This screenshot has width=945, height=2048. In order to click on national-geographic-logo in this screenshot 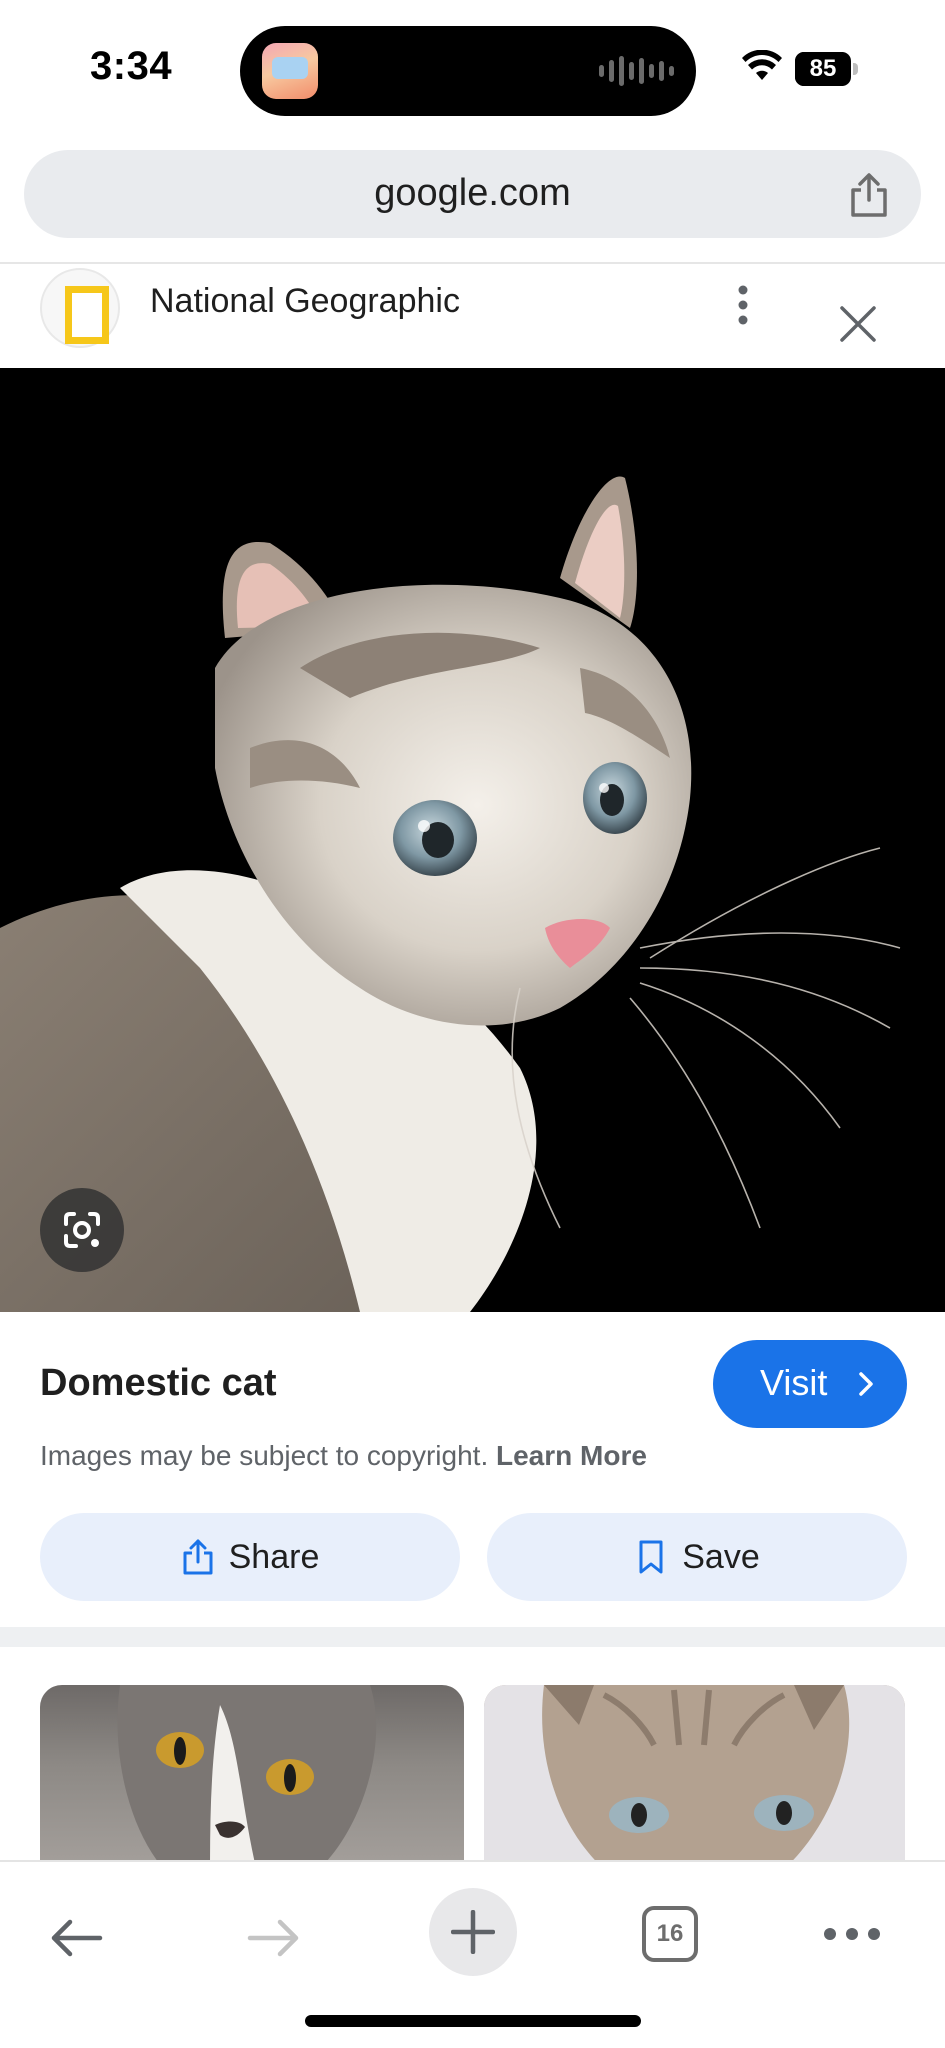, I will do `click(80, 308)`.